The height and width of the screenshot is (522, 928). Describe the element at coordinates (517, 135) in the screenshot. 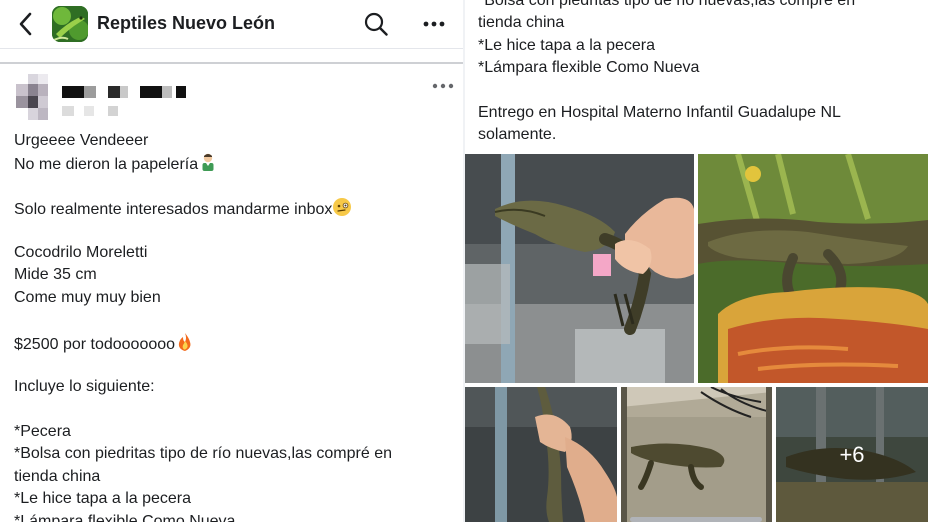

I see `post-line: solamente.` at that location.